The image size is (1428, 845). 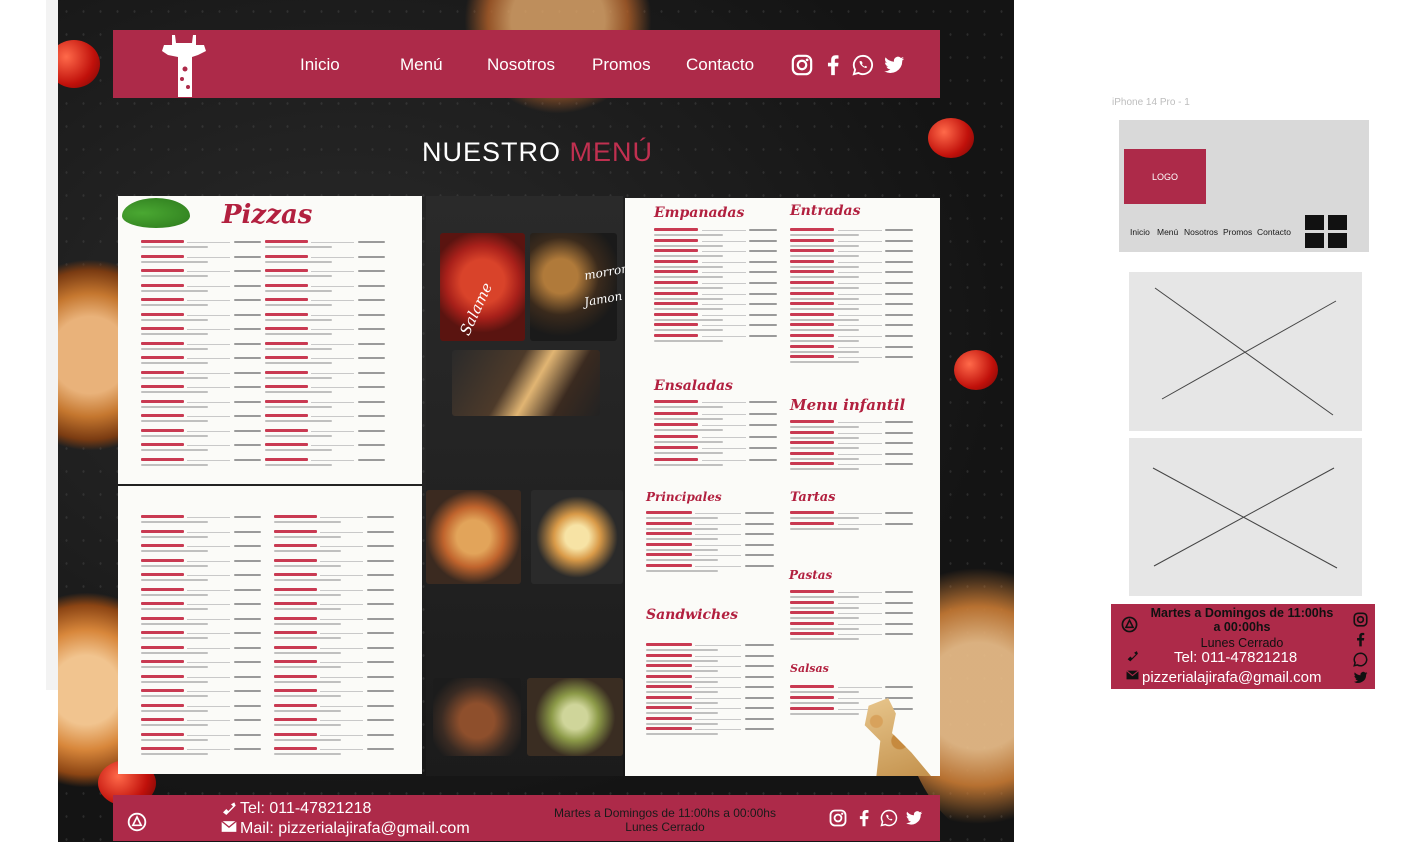 What do you see at coordinates (355, 829) in the screenshot?
I see `footer-email: Mail: pizzerialajirafa@gmail.com` at bounding box center [355, 829].